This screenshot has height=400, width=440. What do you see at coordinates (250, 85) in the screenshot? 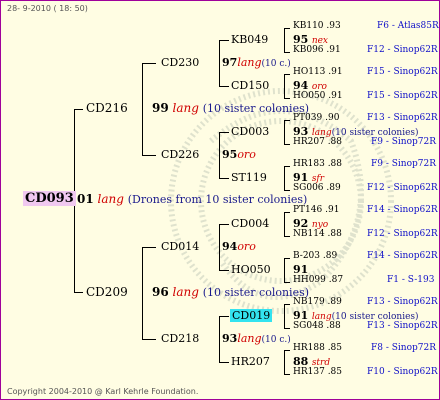
I see `gen3-id: CD150` at bounding box center [250, 85].